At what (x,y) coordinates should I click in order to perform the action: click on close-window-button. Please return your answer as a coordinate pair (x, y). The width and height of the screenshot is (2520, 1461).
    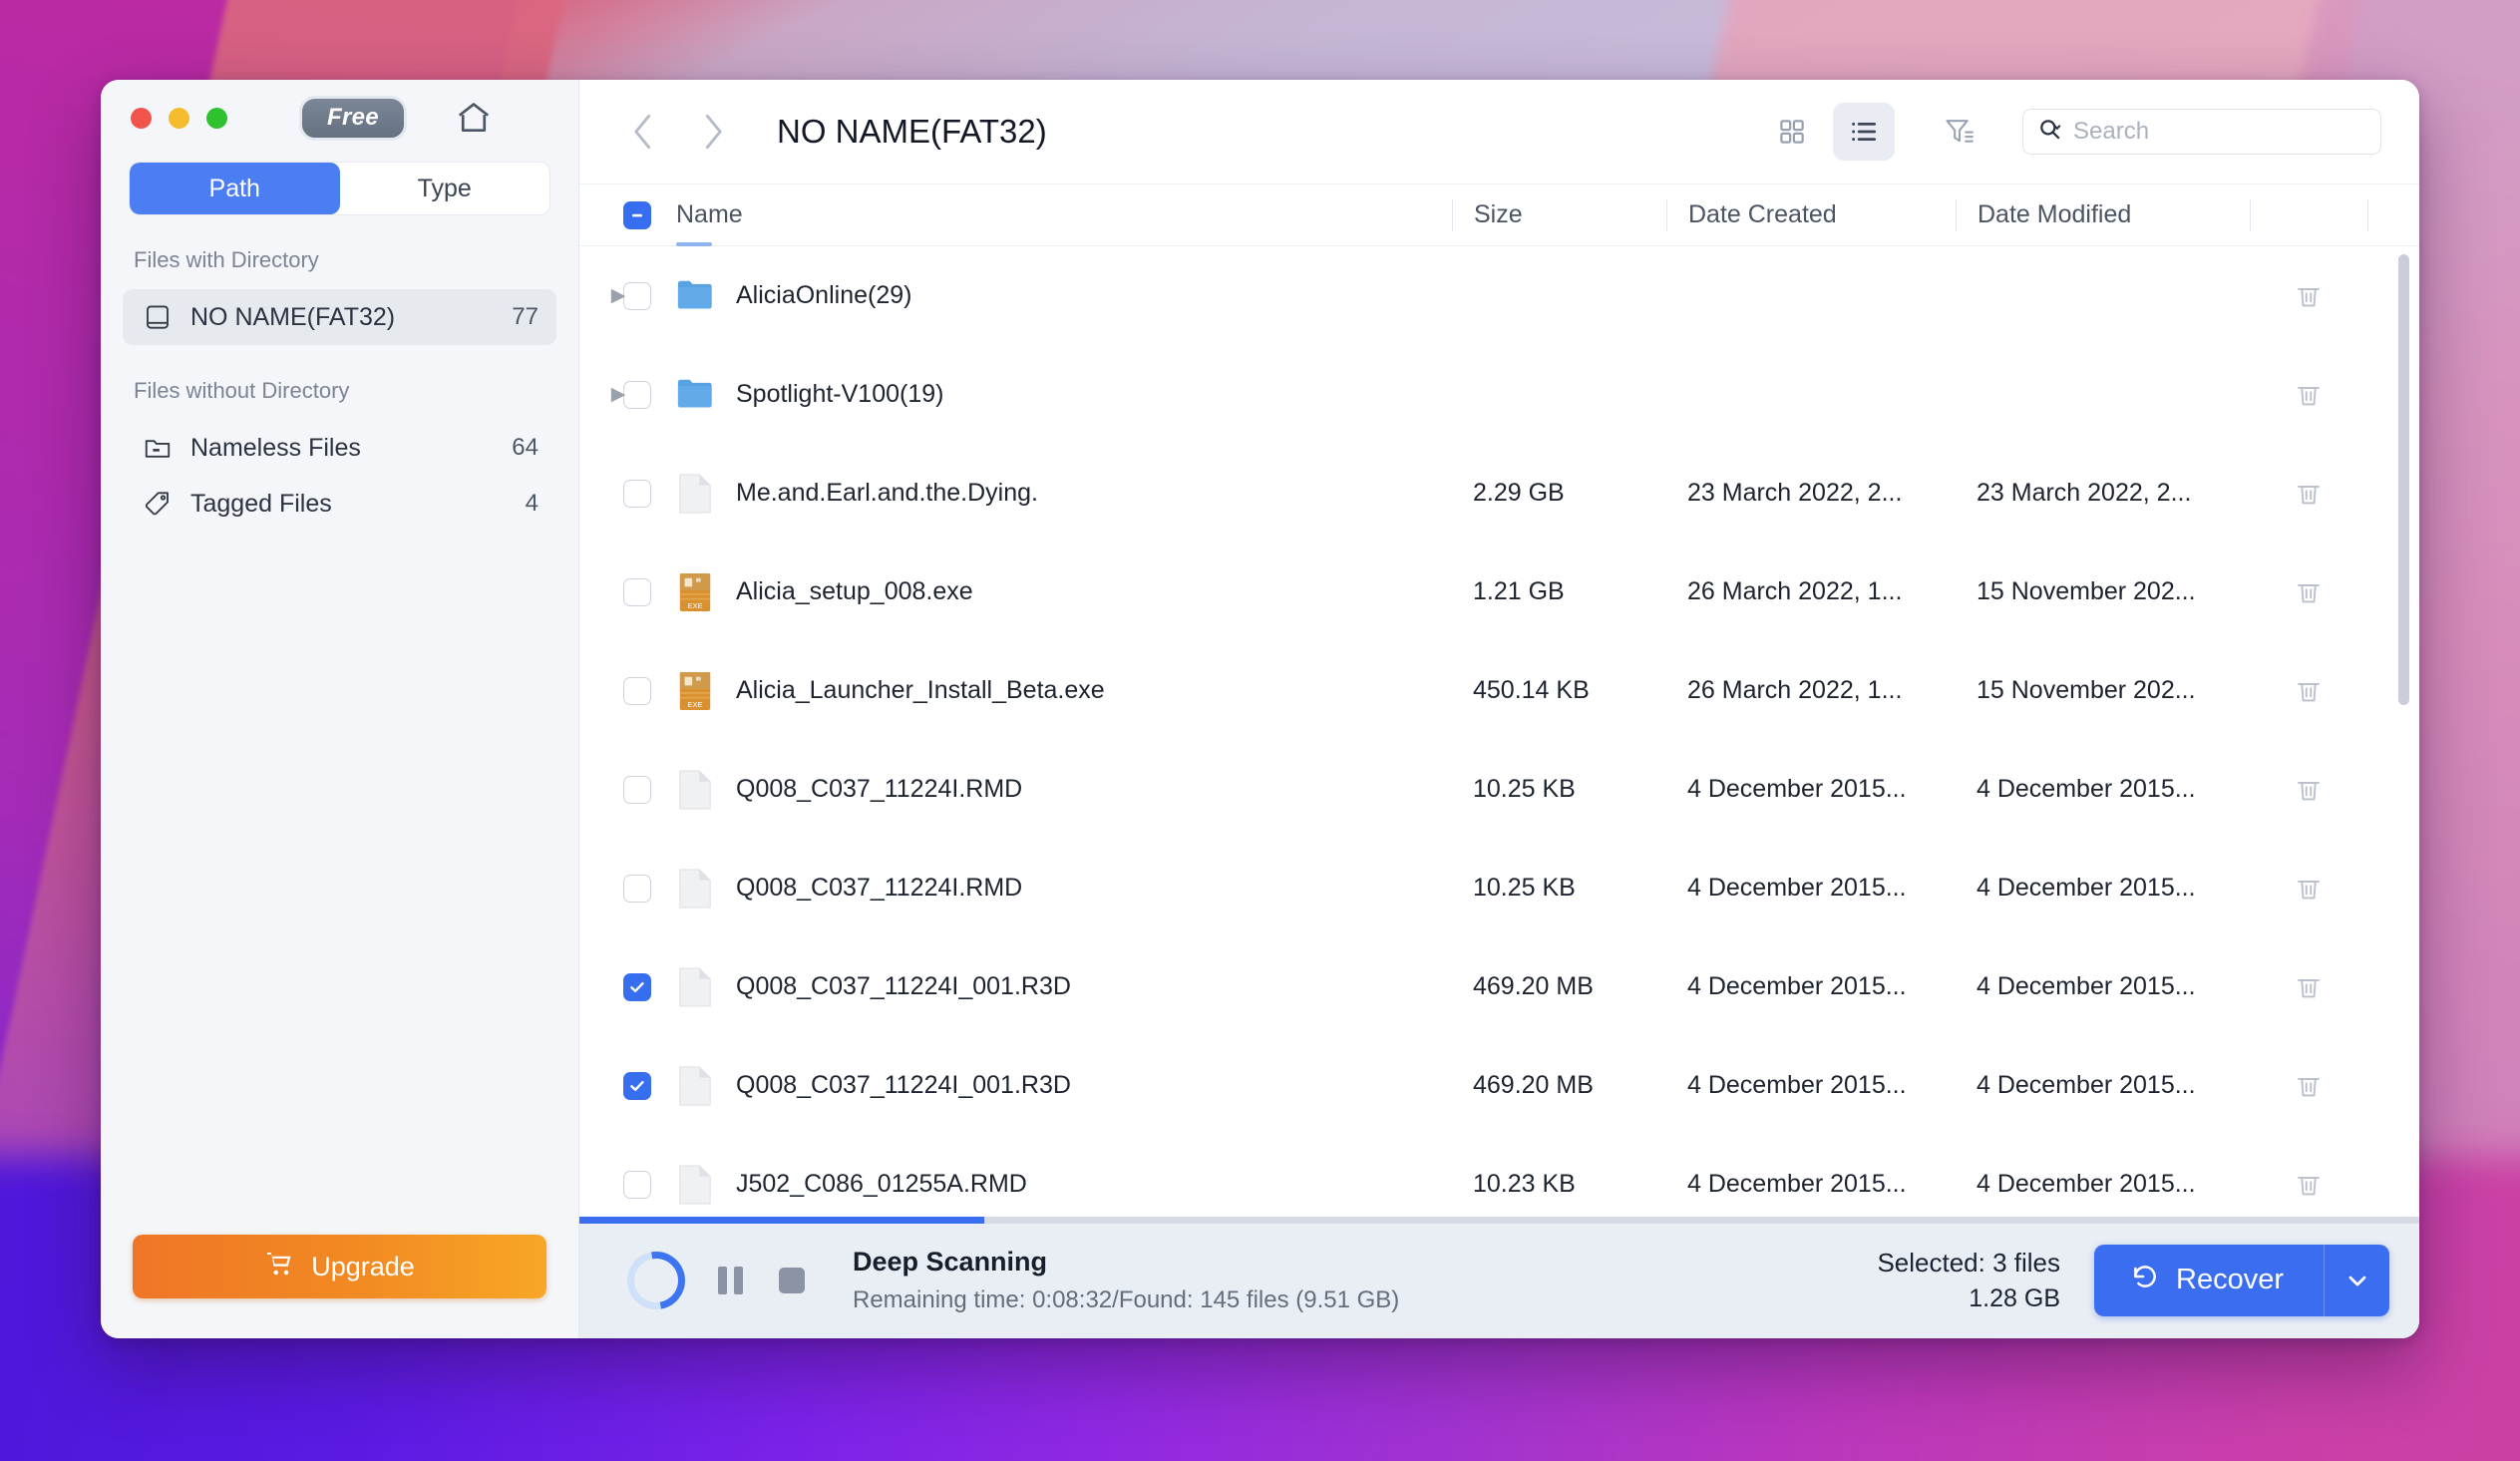
    Looking at the image, I should click on (141, 118).